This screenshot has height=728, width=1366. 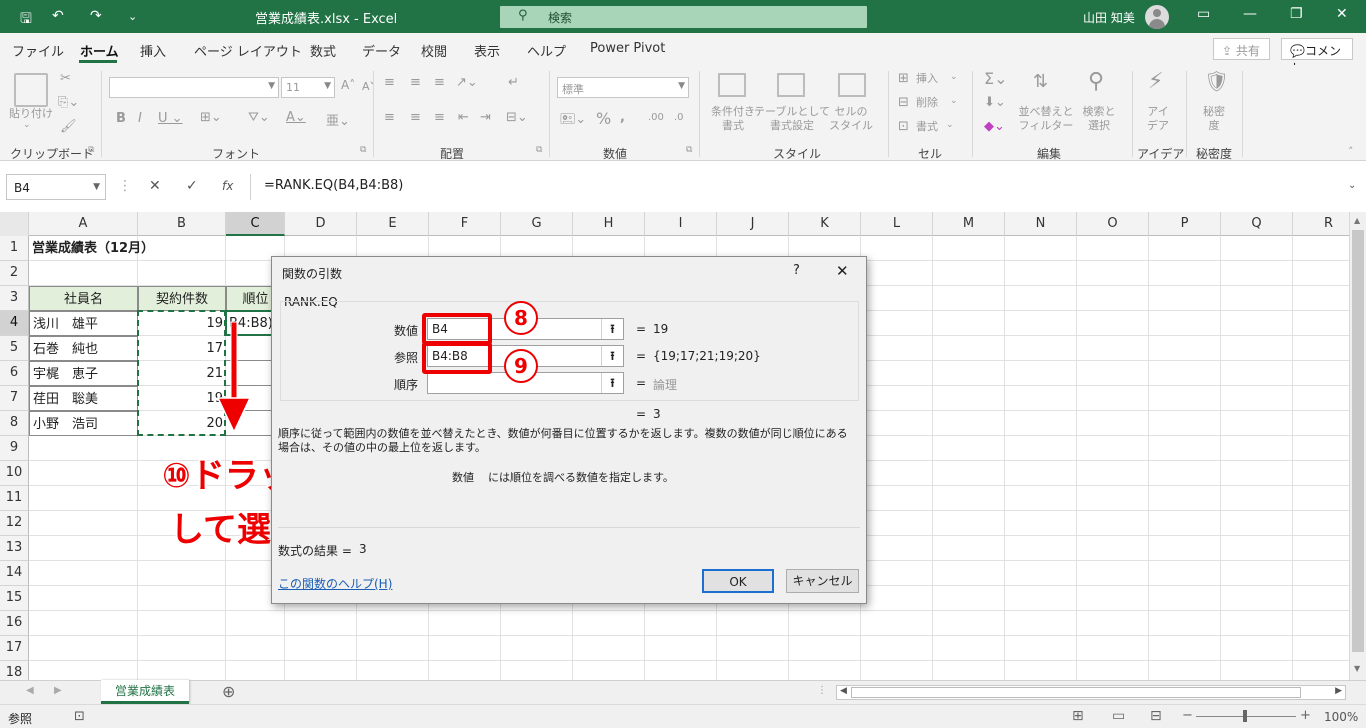 I want to click on align-bottom-icon: ≡, so click(x=439, y=82).